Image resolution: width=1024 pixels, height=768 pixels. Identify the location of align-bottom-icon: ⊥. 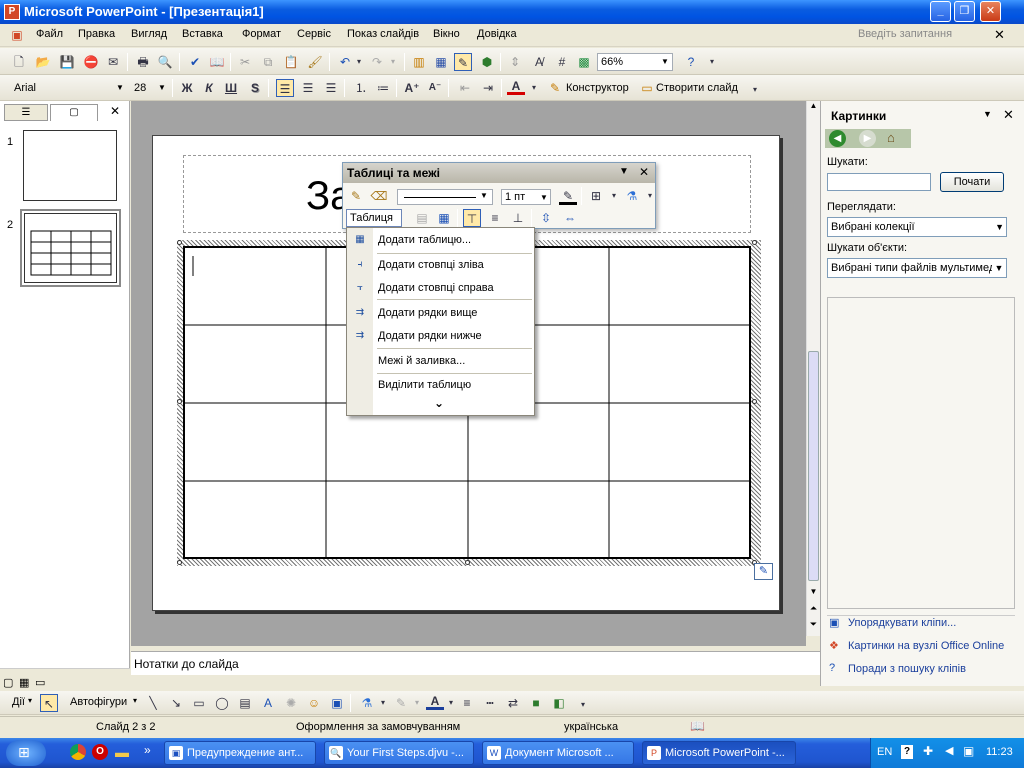
(518, 218).